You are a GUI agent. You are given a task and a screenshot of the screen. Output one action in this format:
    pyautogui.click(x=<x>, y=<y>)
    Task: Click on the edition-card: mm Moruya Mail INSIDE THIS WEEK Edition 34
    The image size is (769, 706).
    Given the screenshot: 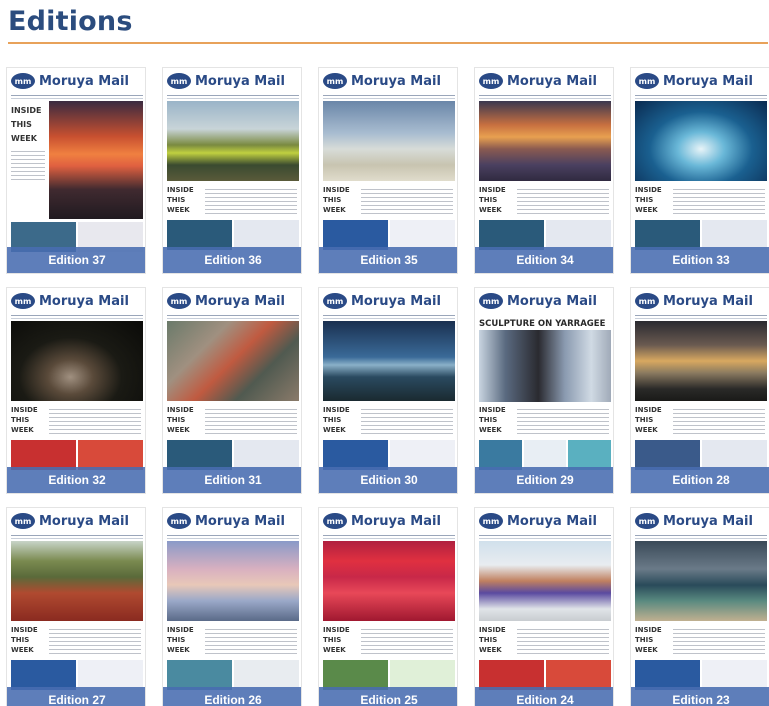 What is the action you would take?
    pyautogui.click(x=544, y=170)
    